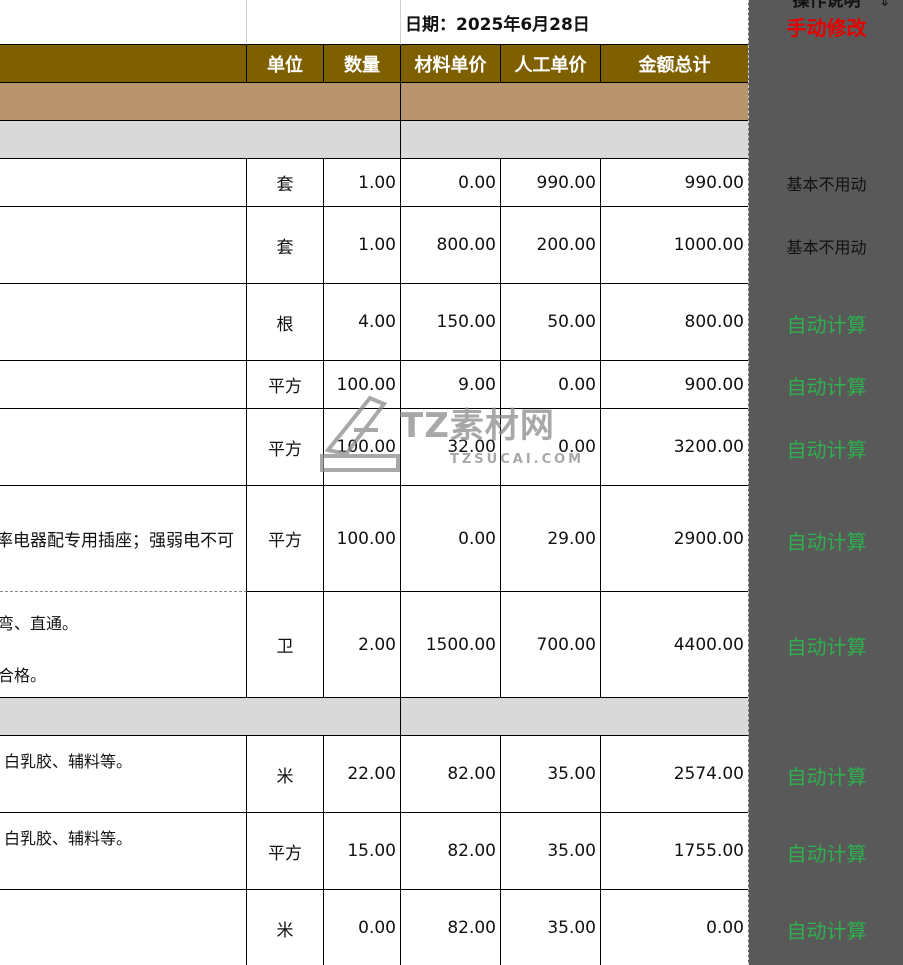 The width and height of the screenshot is (903, 965). I want to click on description-cell: 率电器配专用插座；强弱电不可, so click(123, 539).